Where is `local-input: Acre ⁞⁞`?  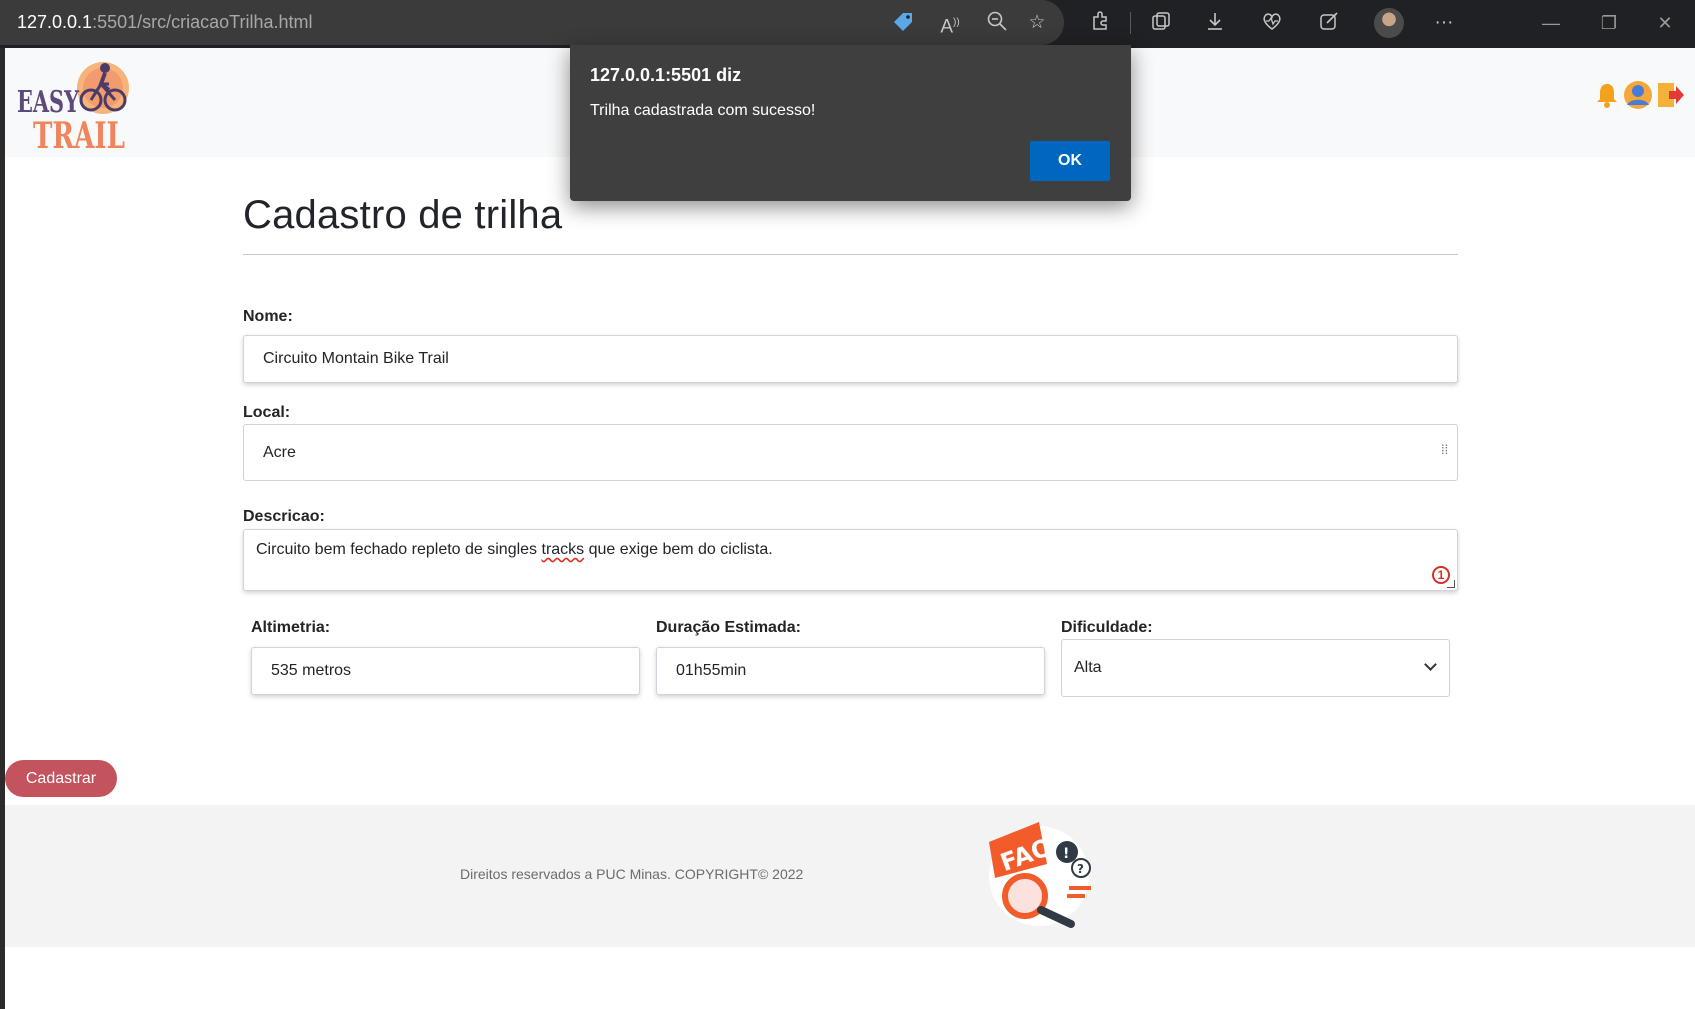 local-input: Acre ⁞⁞ is located at coordinates (850, 452).